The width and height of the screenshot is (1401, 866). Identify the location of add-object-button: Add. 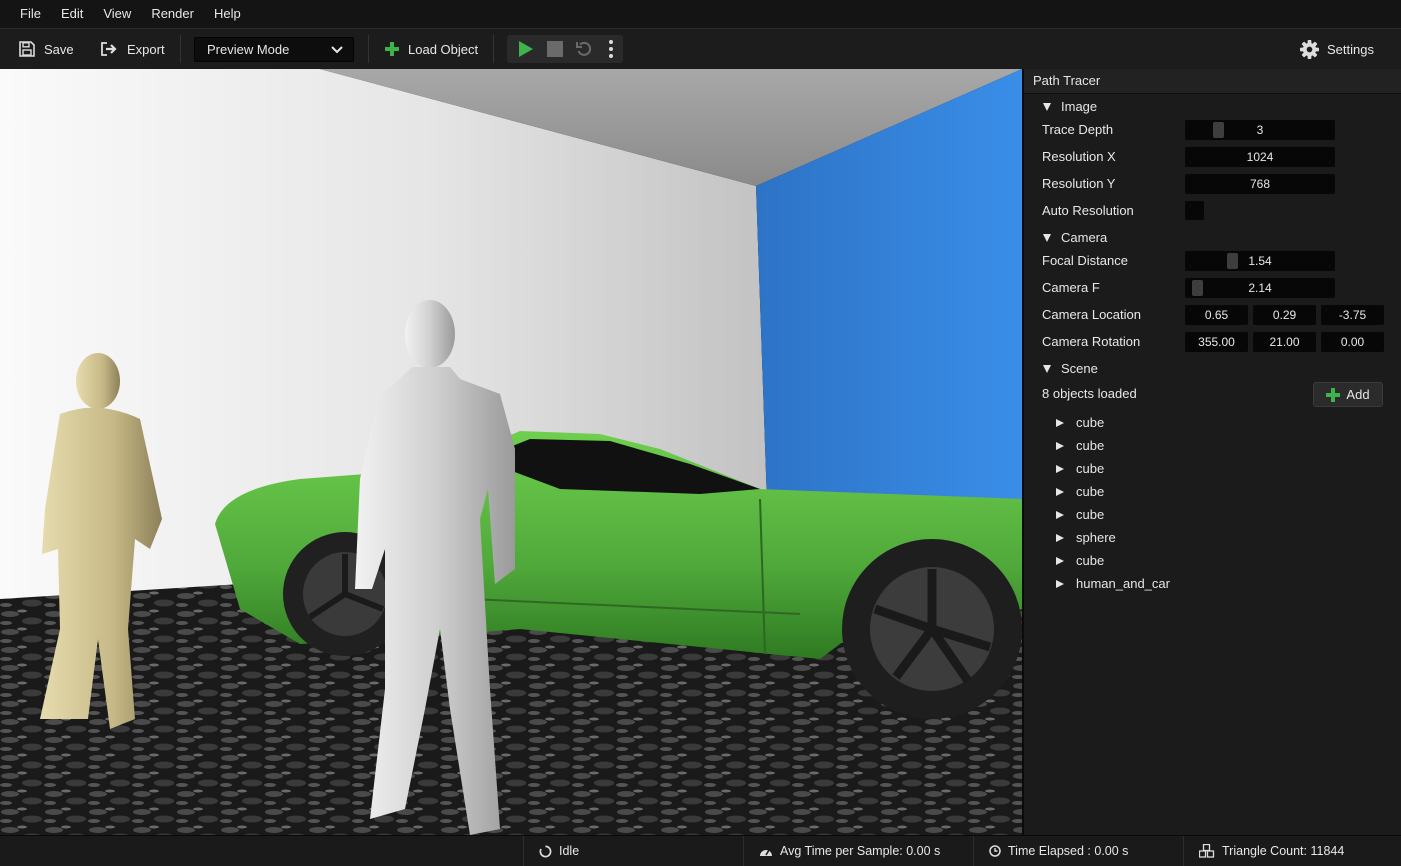
(1348, 394).